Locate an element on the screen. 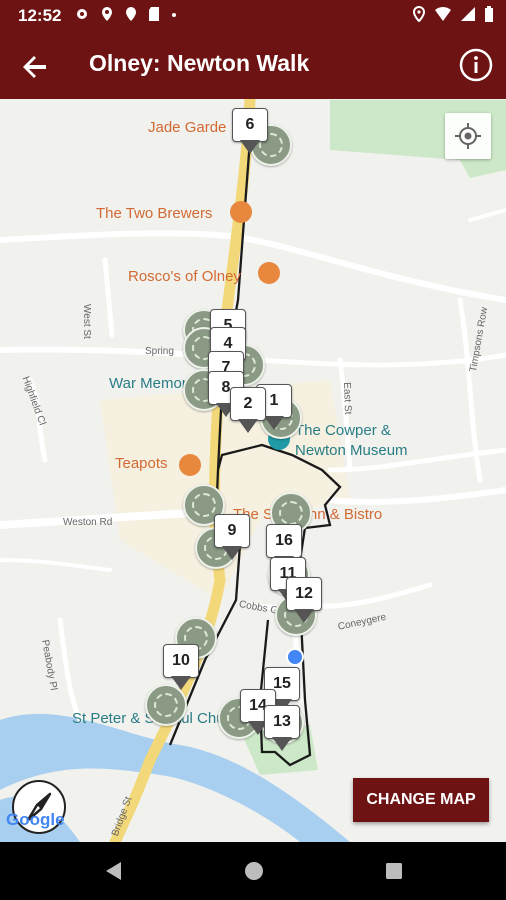 The image size is (506, 900). walk-stop-marker: 6 is located at coordinates (250, 131).